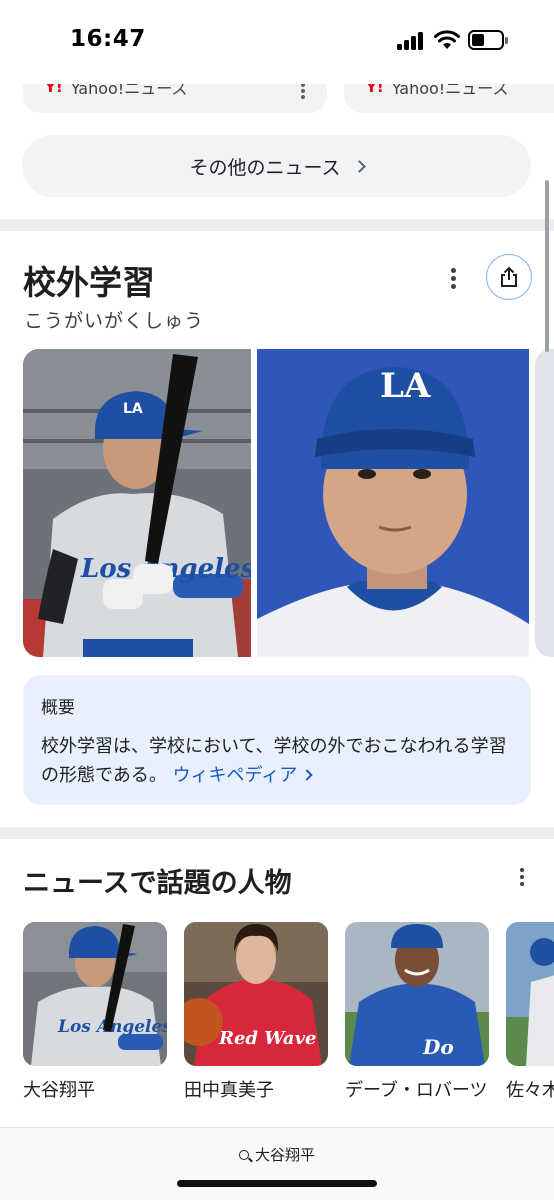 Image resolution: width=554 pixels, height=1200 pixels. I want to click on home-indicator, so click(277, 1183).